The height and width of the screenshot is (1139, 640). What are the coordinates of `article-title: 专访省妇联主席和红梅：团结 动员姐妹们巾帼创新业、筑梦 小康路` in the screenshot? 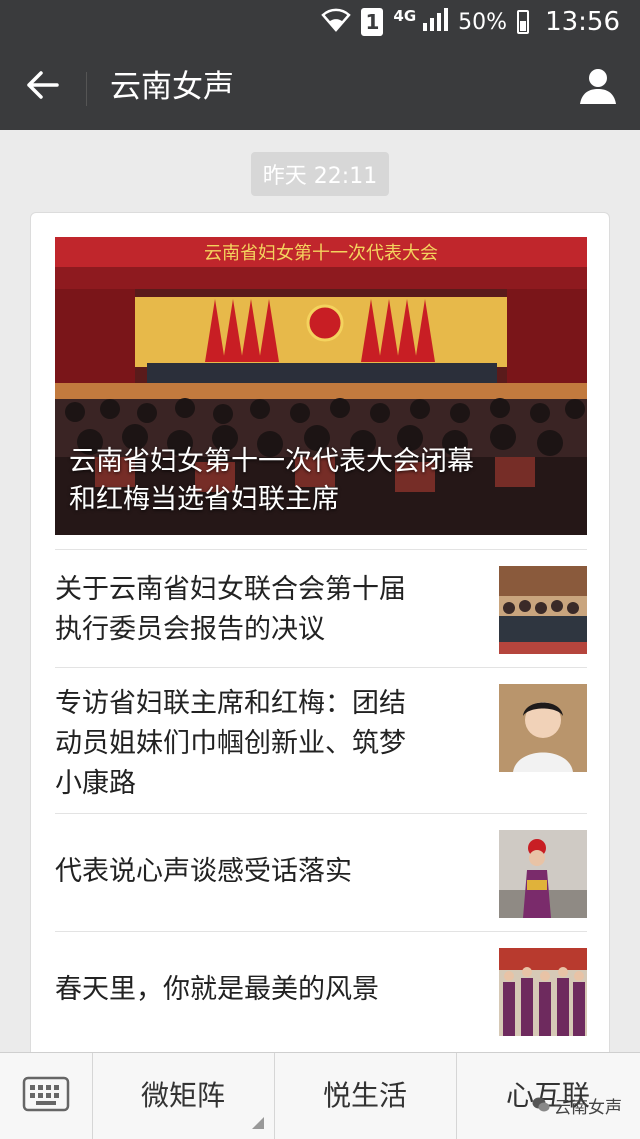 It's located at (265, 744).